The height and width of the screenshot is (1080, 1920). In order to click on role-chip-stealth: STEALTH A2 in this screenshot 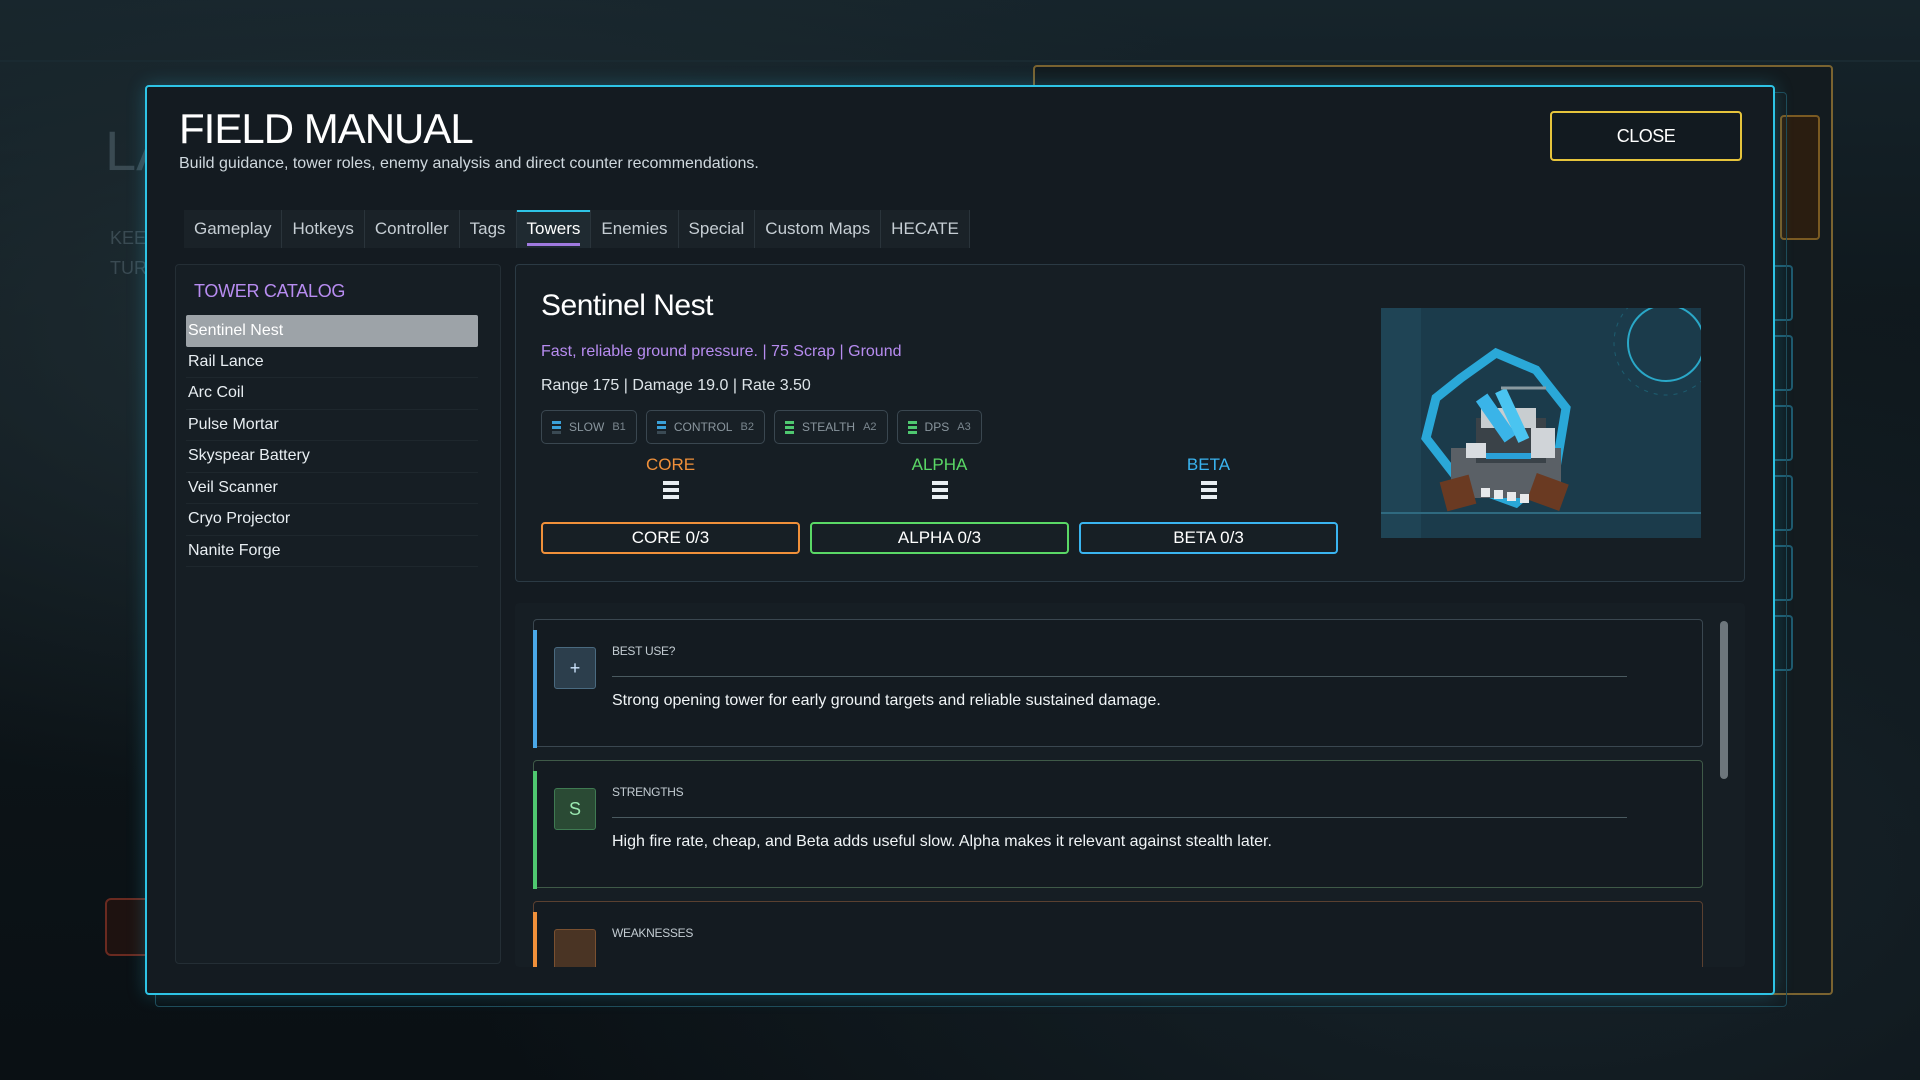, I will do `click(830, 427)`.